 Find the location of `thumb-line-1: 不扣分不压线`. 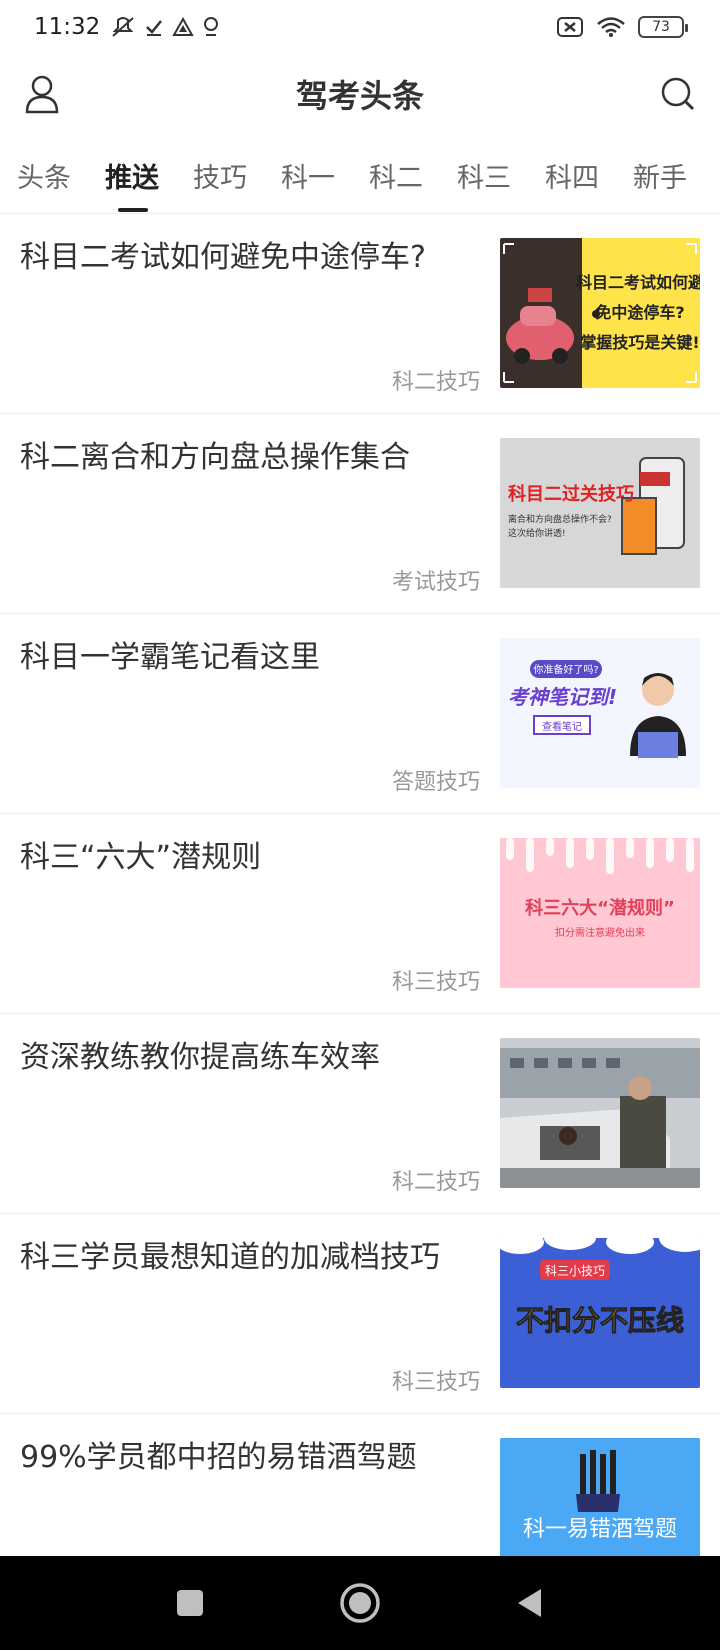

thumb-line-1: 不扣分不压线 is located at coordinates (600, 1320).